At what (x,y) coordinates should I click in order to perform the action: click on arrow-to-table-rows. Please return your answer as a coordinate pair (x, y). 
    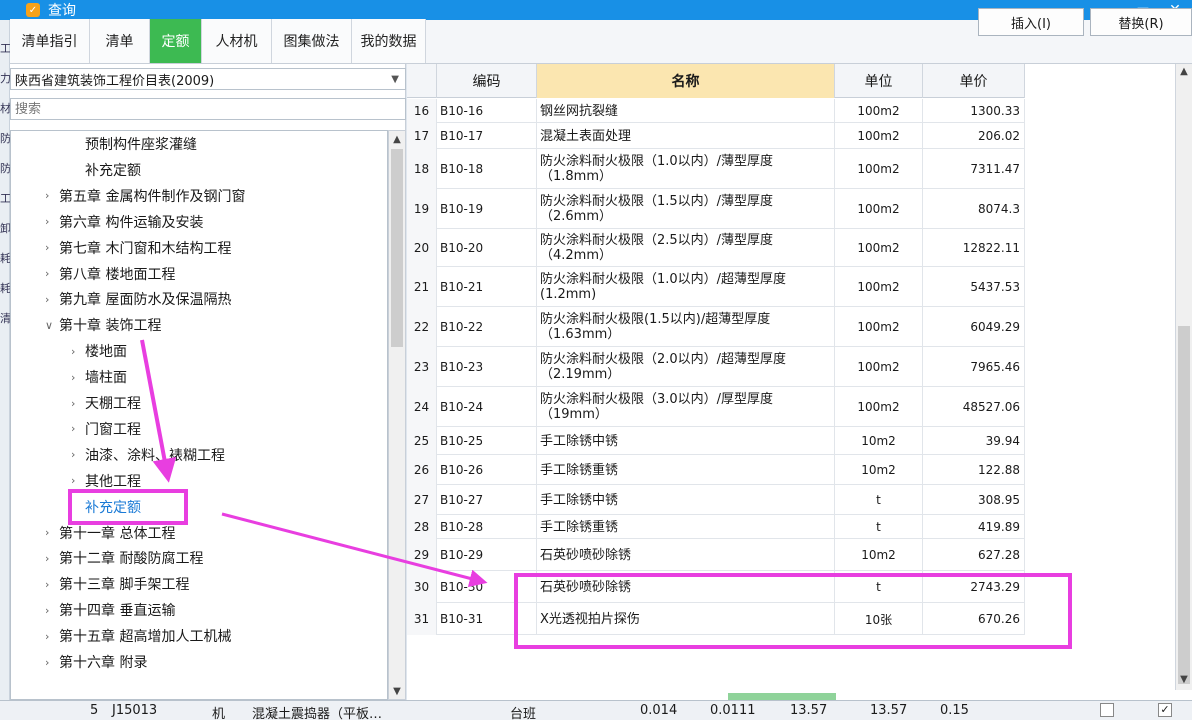
    Looking at the image, I should click on (354, 550).